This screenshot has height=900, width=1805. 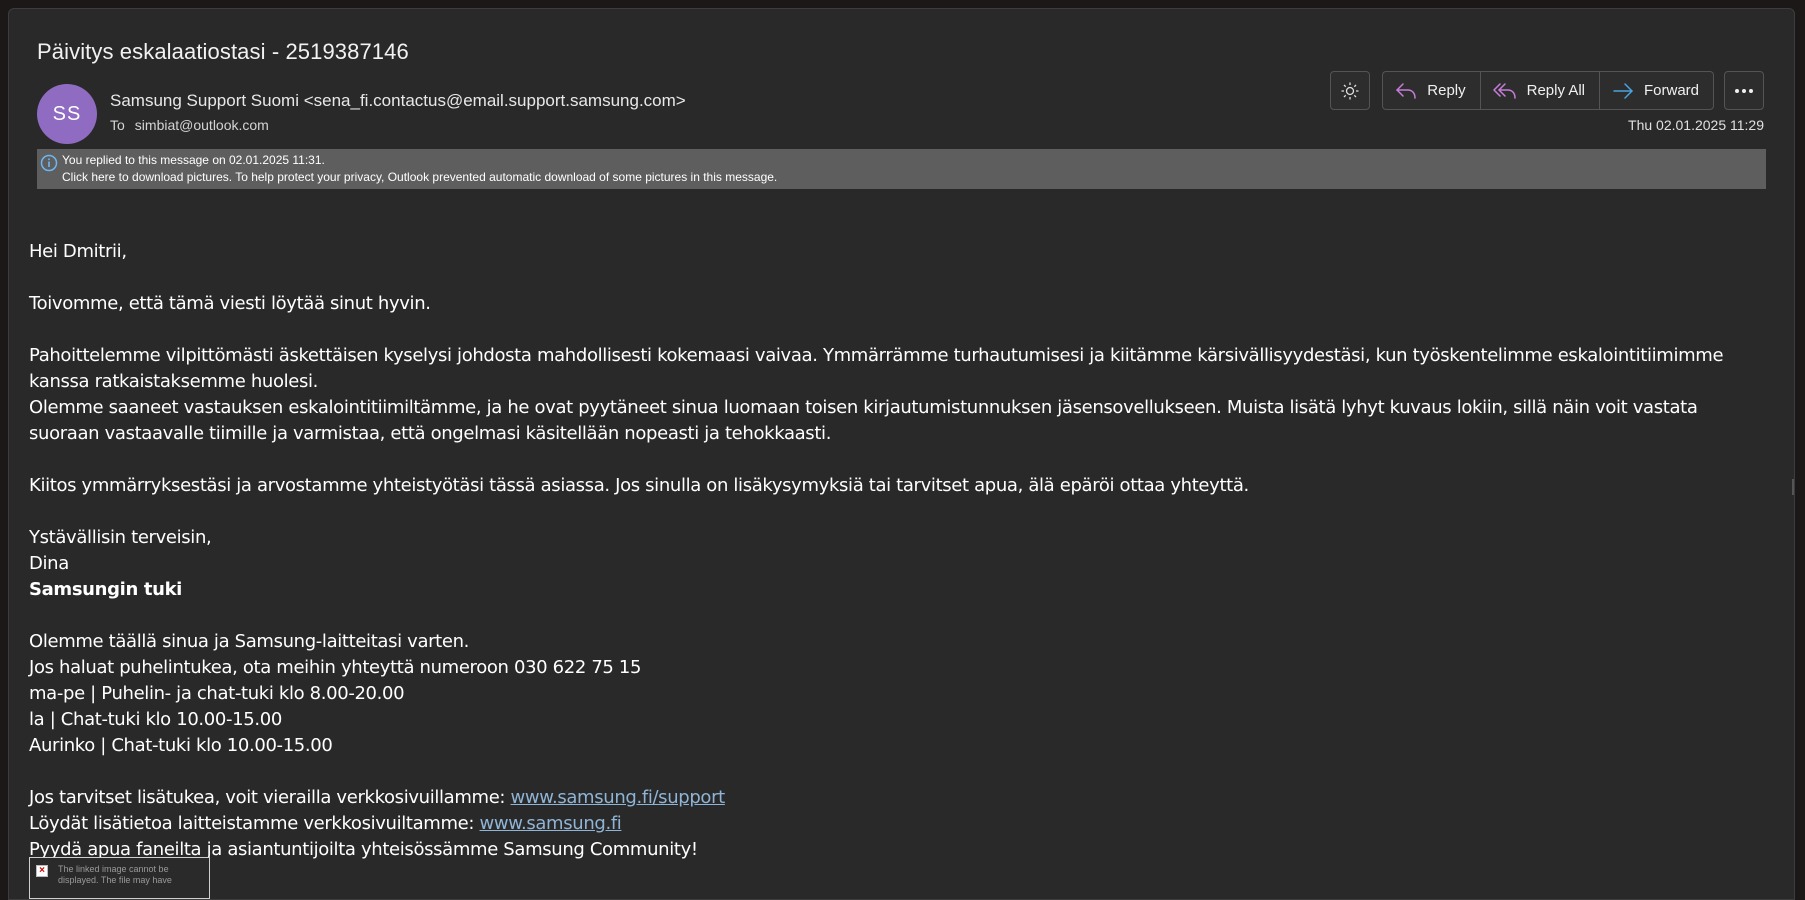 What do you see at coordinates (202, 125) in the screenshot?
I see `recipient-address: simbiat@outlook.com` at bounding box center [202, 125].